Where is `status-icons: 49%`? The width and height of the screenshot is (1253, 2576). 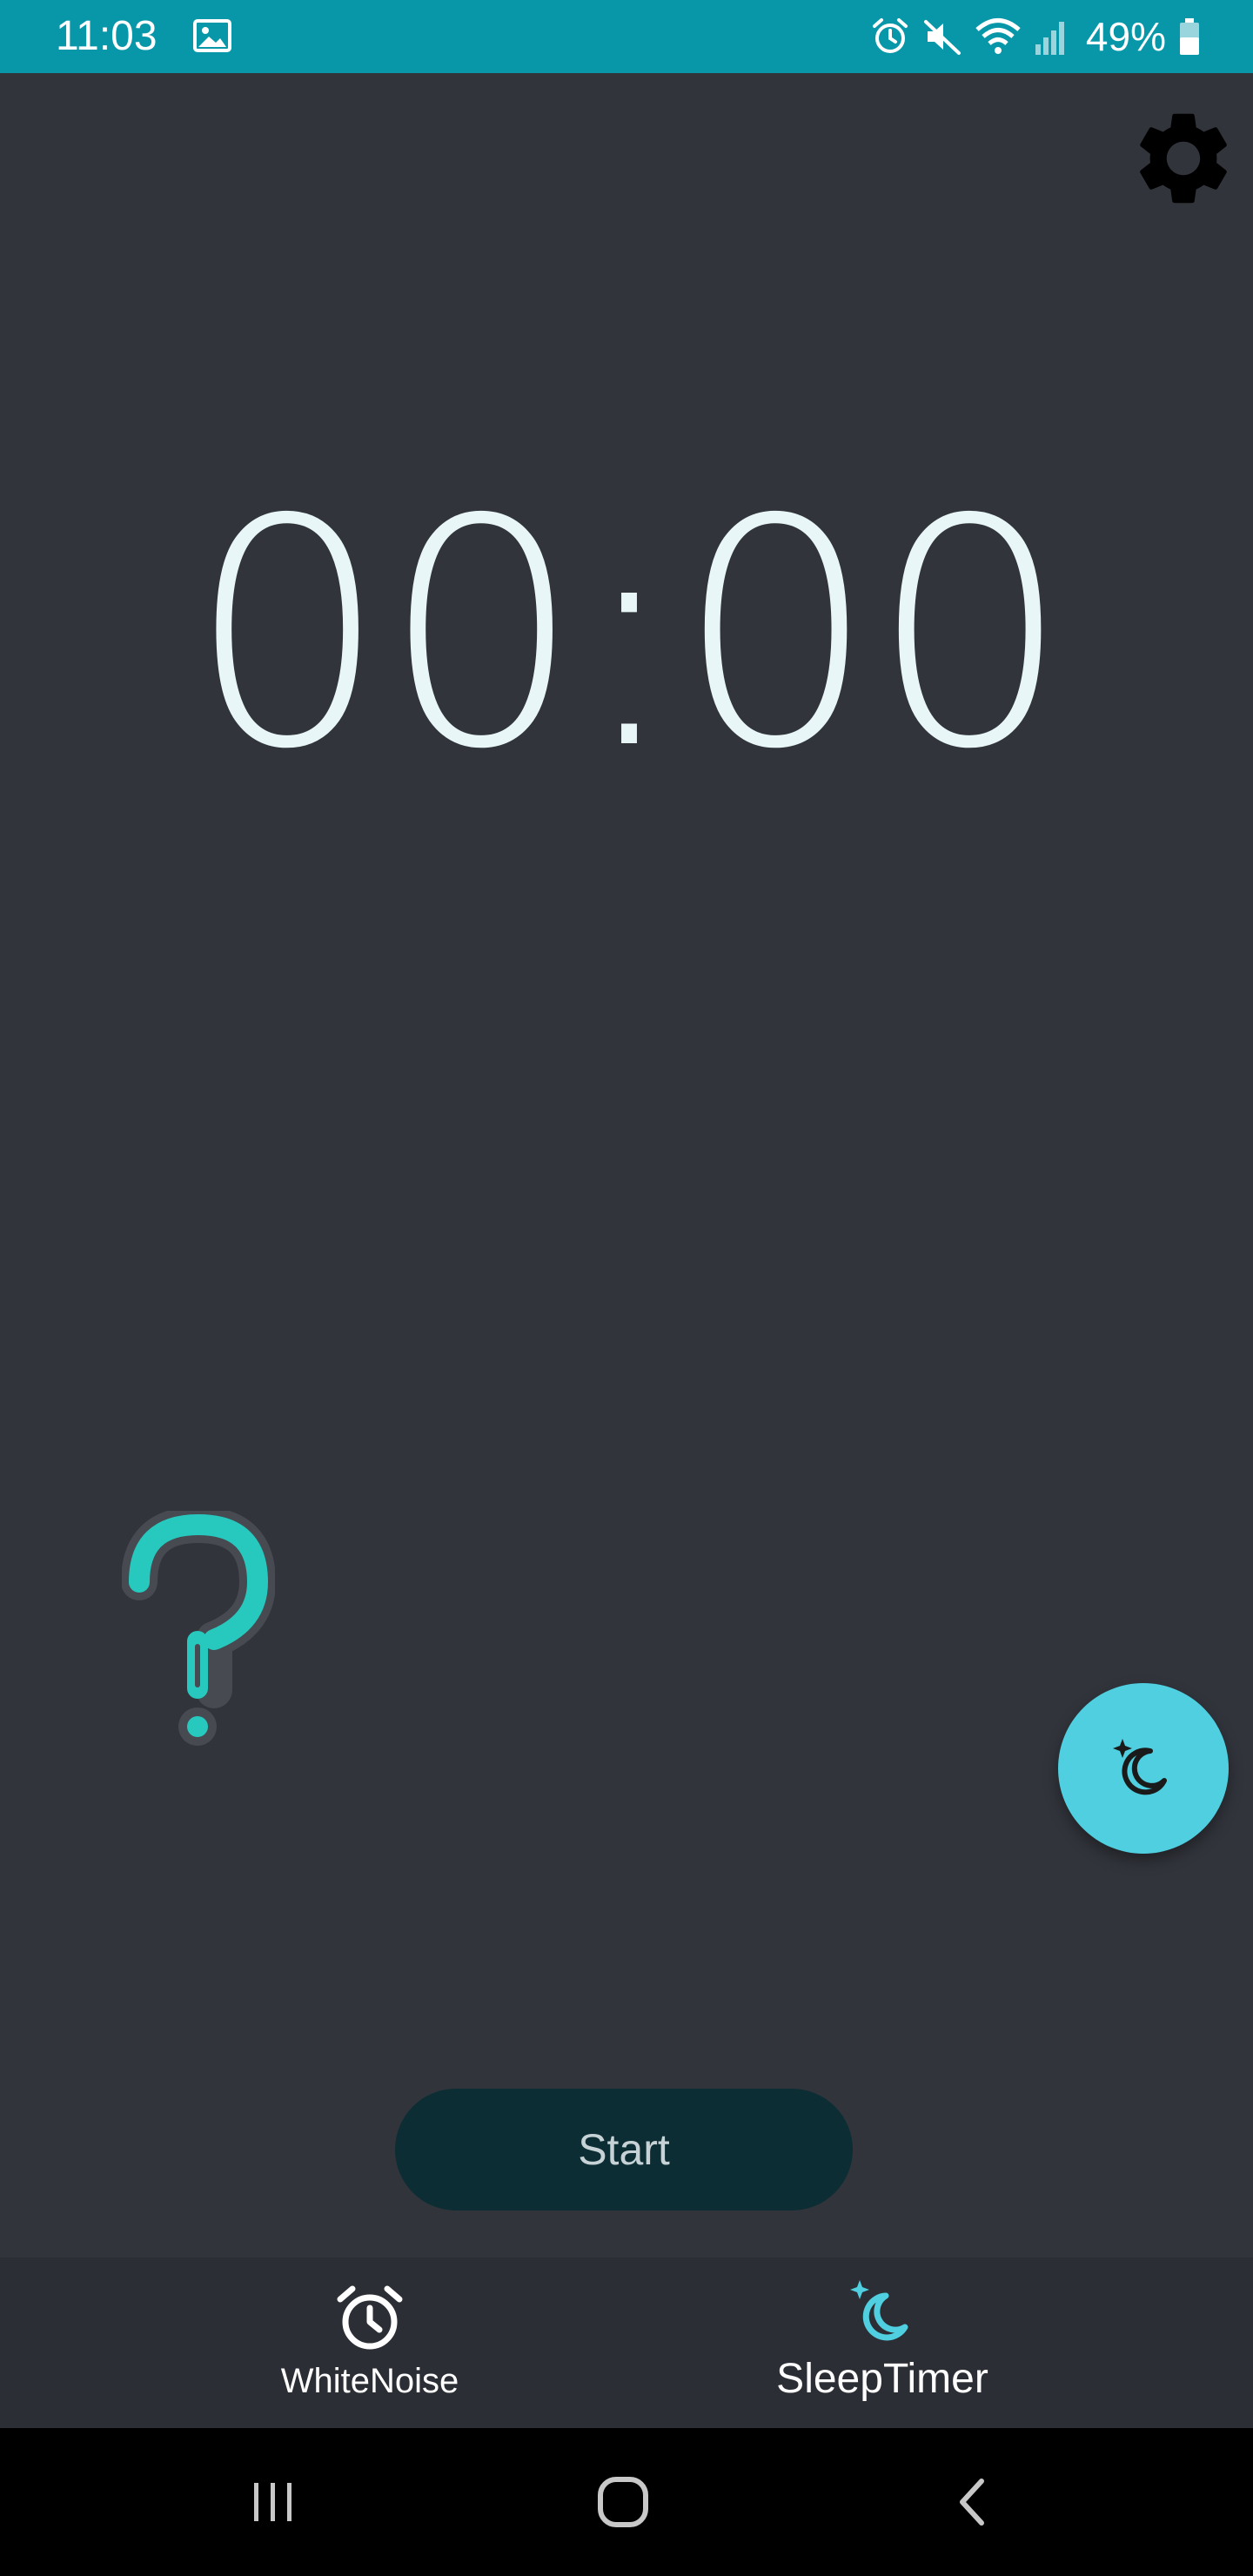
status-icons: 49% is located at coordinates (1035, 37).